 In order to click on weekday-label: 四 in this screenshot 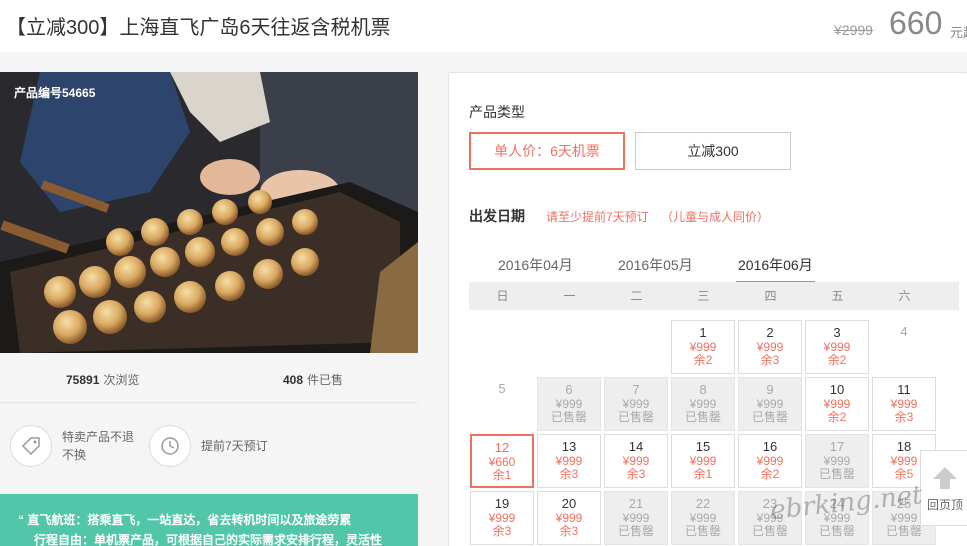, I will do `click(770, 296)`.